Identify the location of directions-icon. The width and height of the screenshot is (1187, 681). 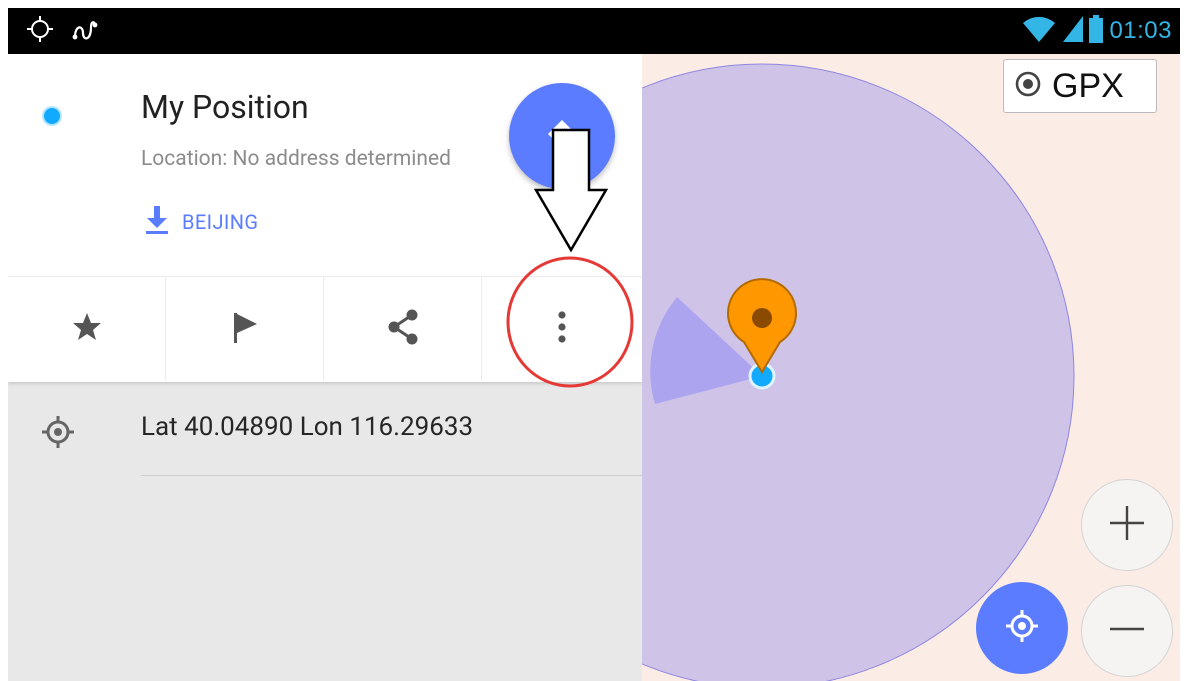
(562, 136).